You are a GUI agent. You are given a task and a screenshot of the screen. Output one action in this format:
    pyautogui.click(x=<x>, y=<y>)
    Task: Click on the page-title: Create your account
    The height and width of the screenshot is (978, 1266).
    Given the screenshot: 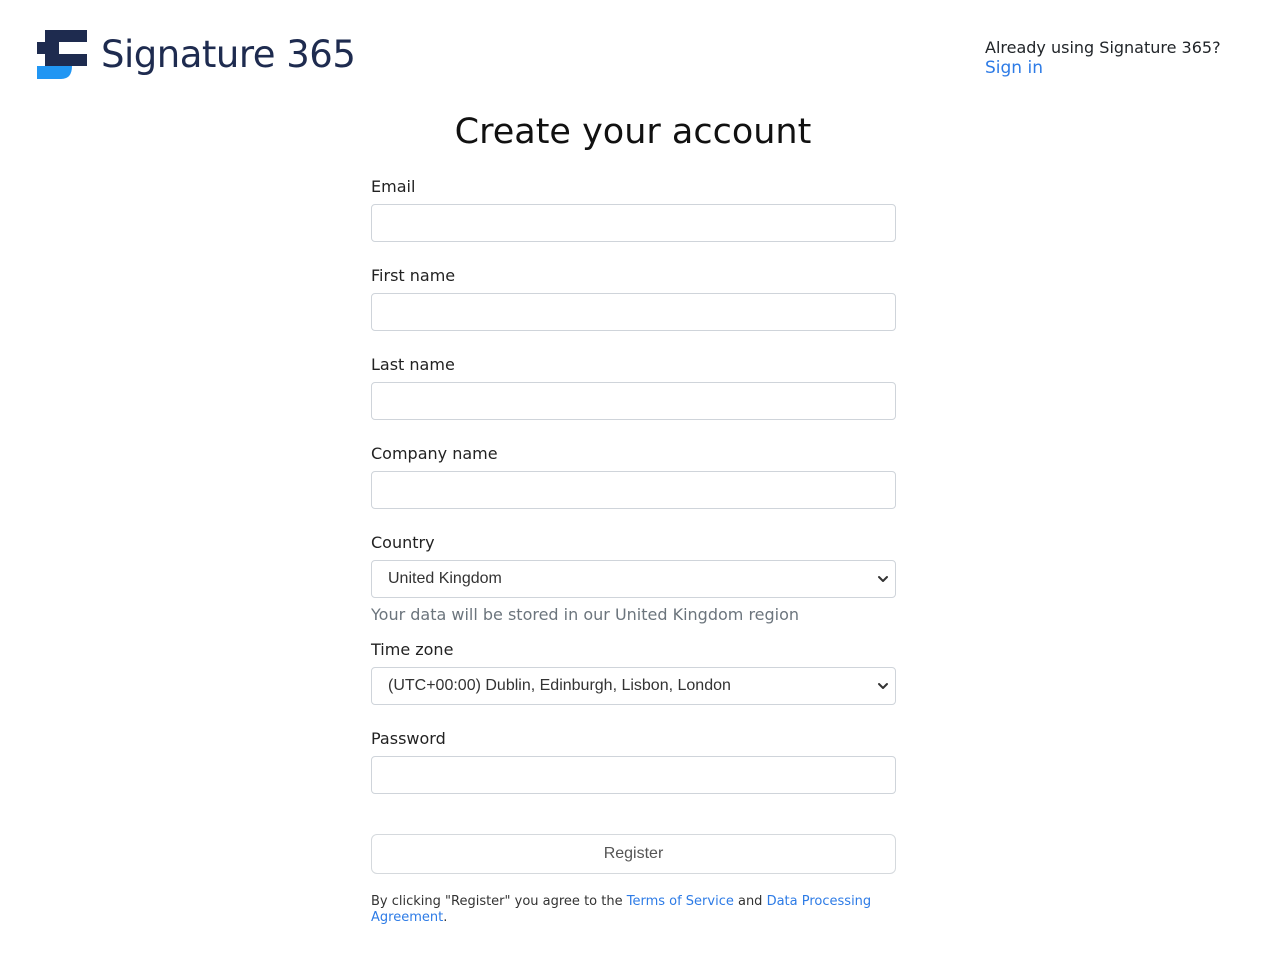 What is the action you would take?
    pyautogui.click(x=633, y=132)
    